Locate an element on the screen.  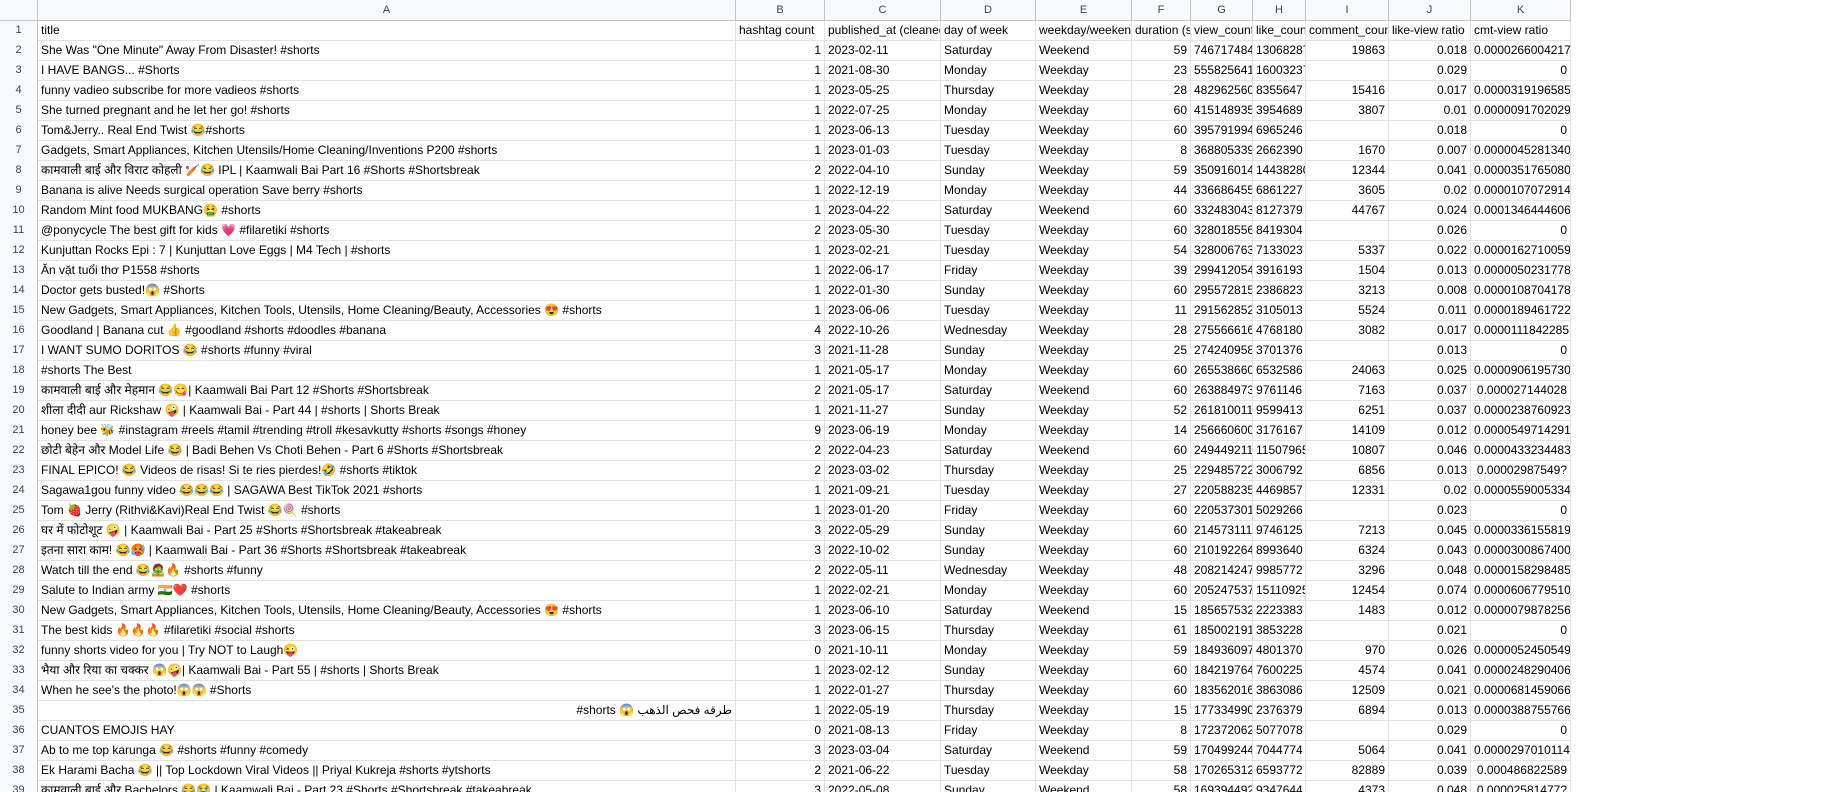
cell: 0.022 is located at coordinates (1430, 250).